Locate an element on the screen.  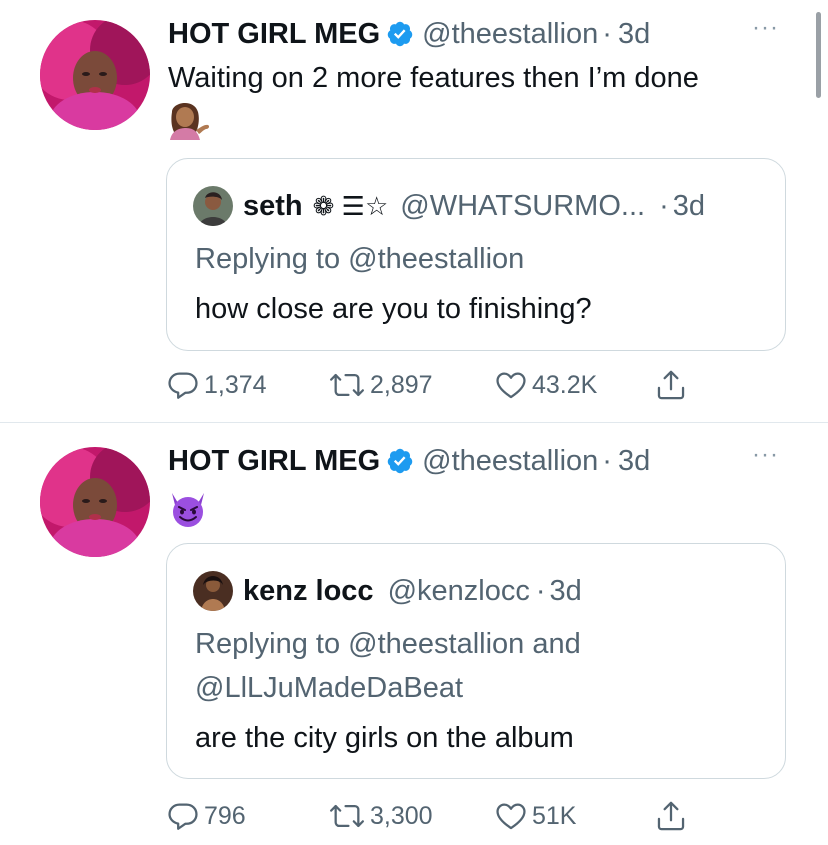
like-count: 43.2K is located at coordinates (565, 384).